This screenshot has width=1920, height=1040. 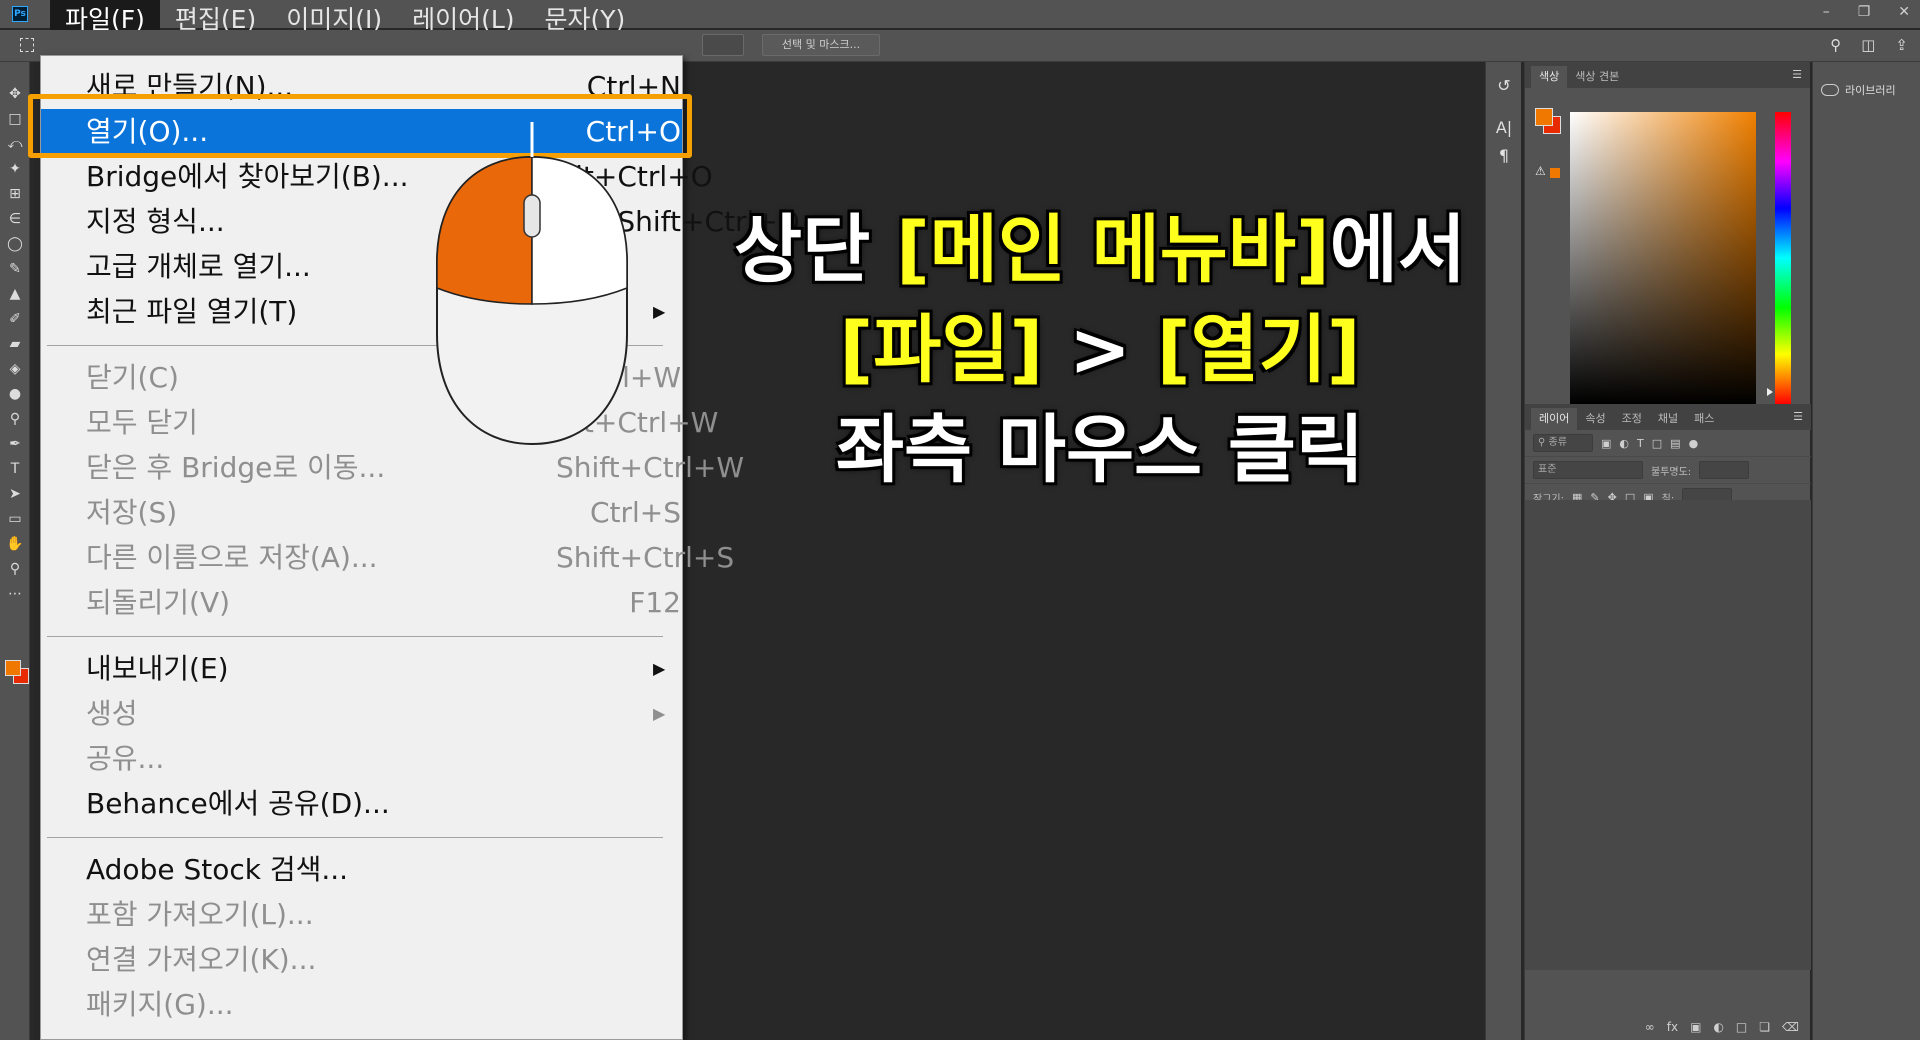 I want to click on tab-swatches: 색상 견본, so click(x=1597, y=77).